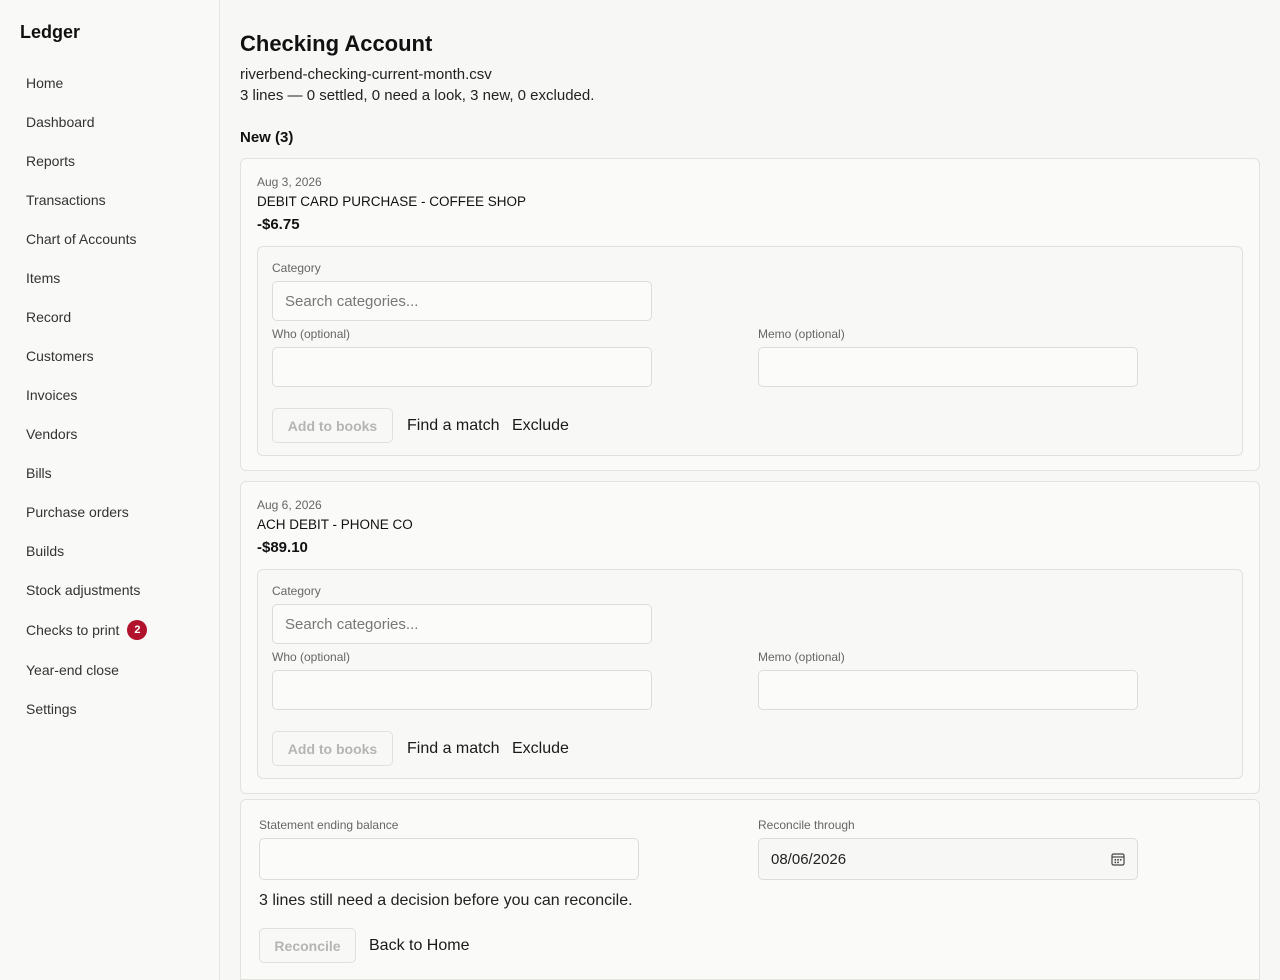 Image resolution: width=1280 pixels, height=980 pixels. I want to click on transaction-date: Aug 3, 2026, so click(289, 182).